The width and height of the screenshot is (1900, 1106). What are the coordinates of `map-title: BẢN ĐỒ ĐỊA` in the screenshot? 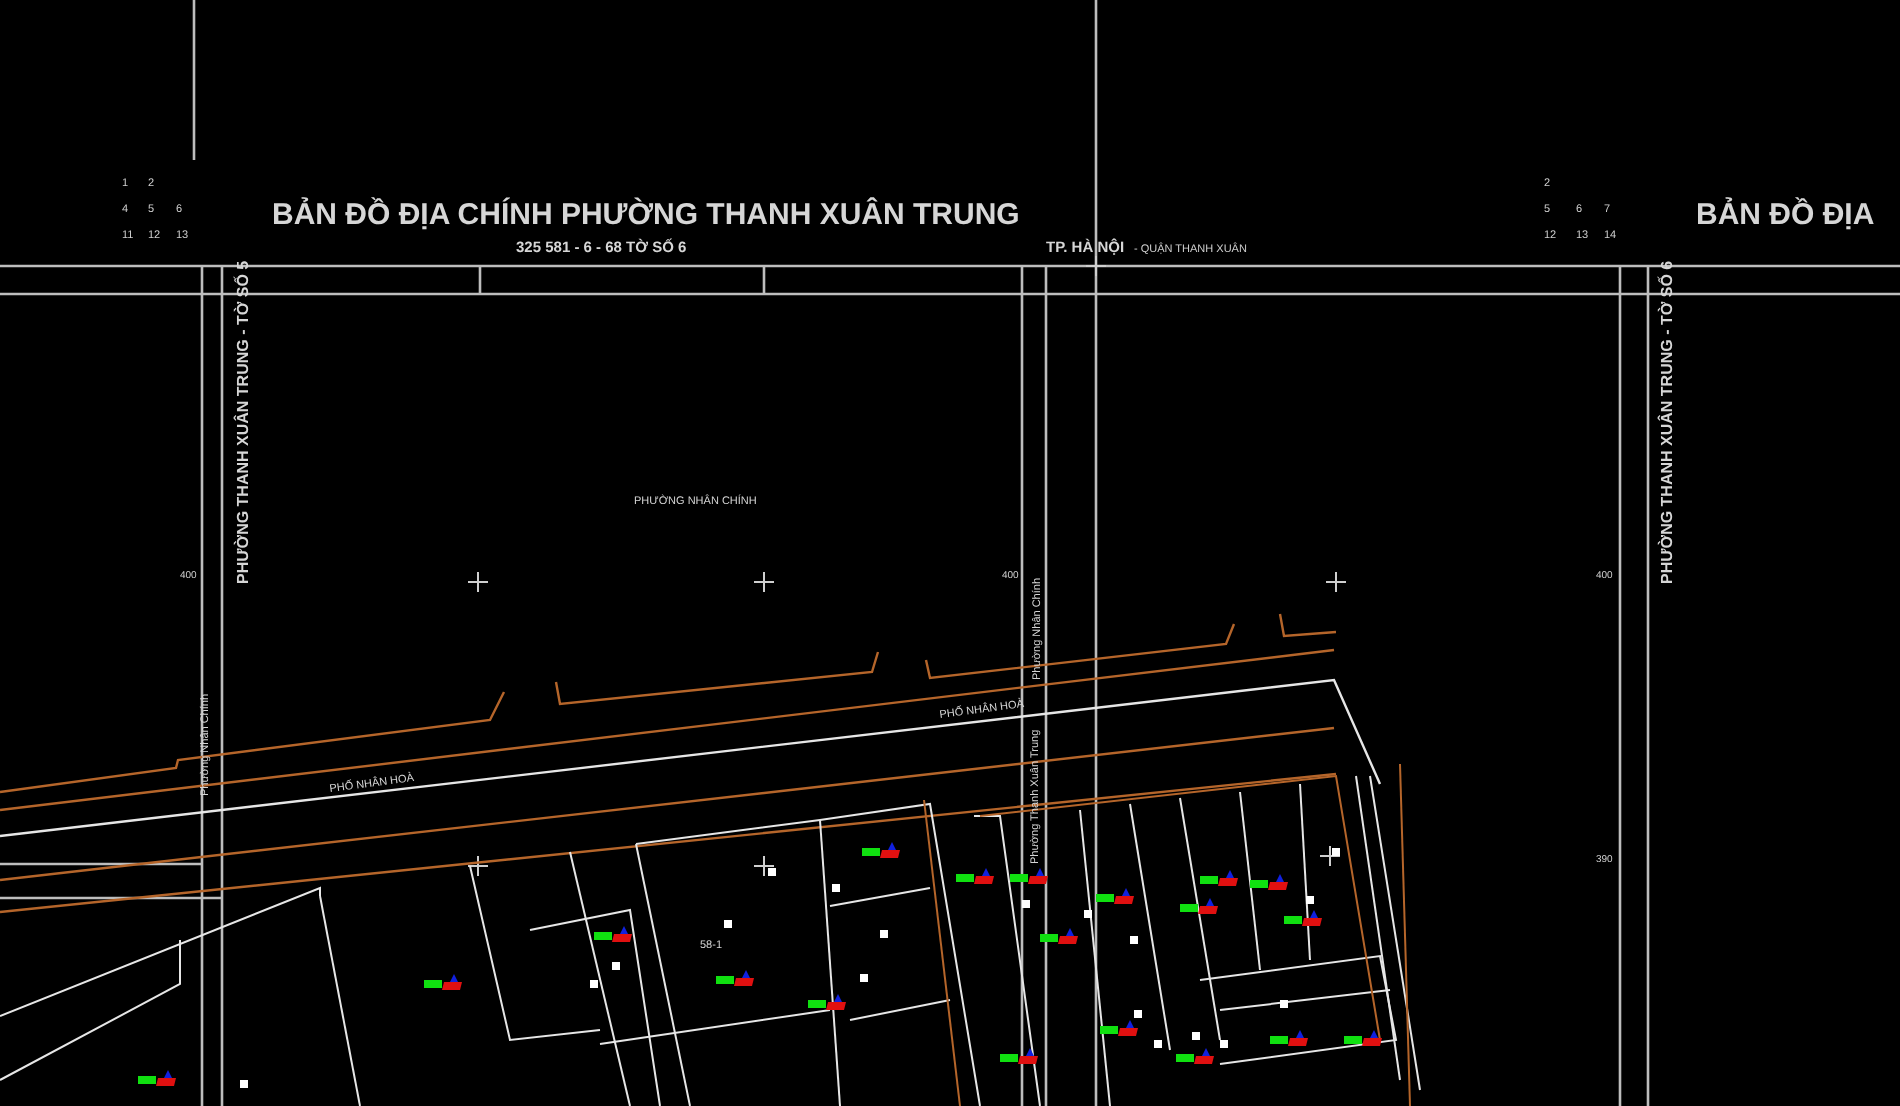 It's located at (1785, 215).